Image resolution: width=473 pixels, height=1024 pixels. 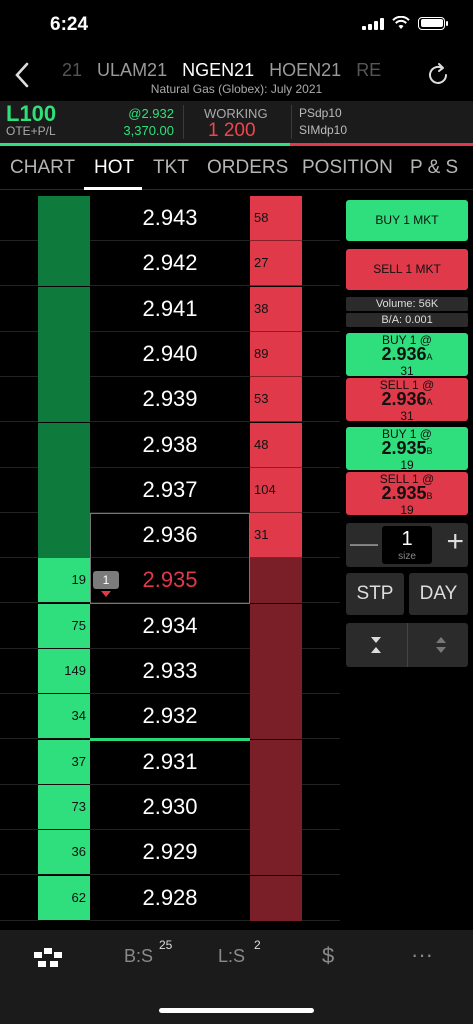 I want to click on ladder-row: 2.943 58, so click(x=170, y=218).